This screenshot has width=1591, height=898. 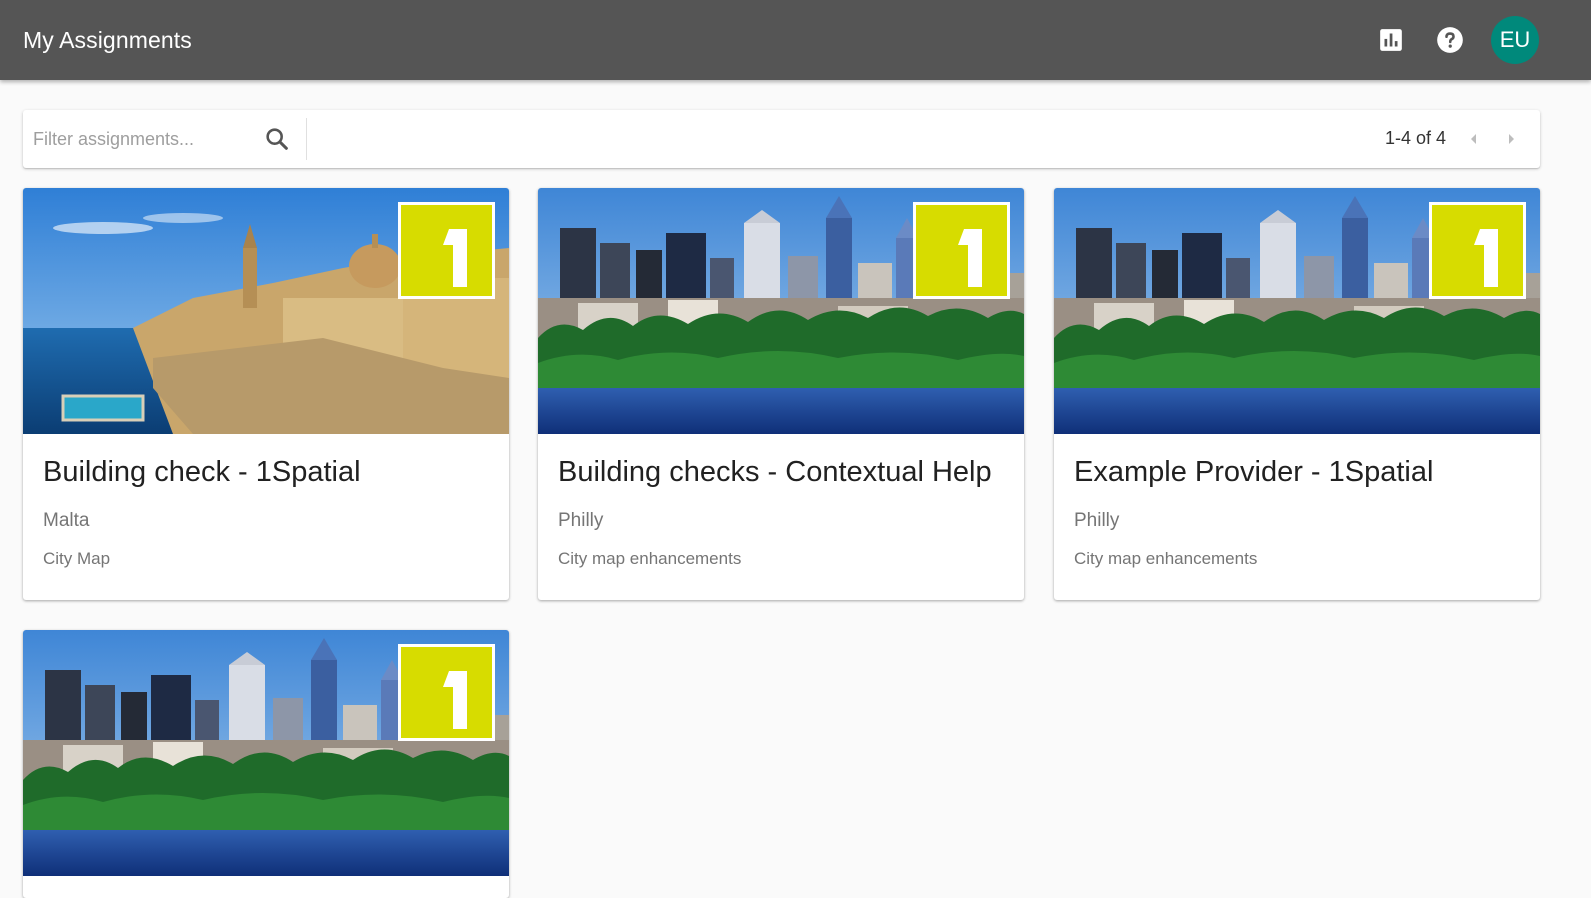 What do you see at coordinates (1474, 139) in the screenshot?
I see `prev-page-icon` at bounding box center [1474, 139].